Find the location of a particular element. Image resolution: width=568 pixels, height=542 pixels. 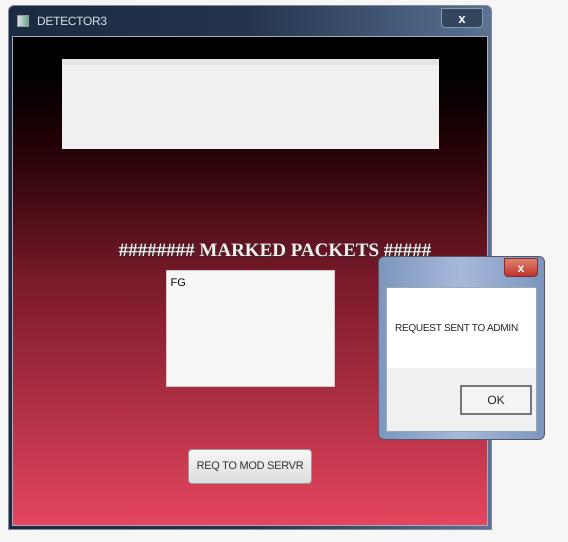

text-field is located at coordinates (250, 104).